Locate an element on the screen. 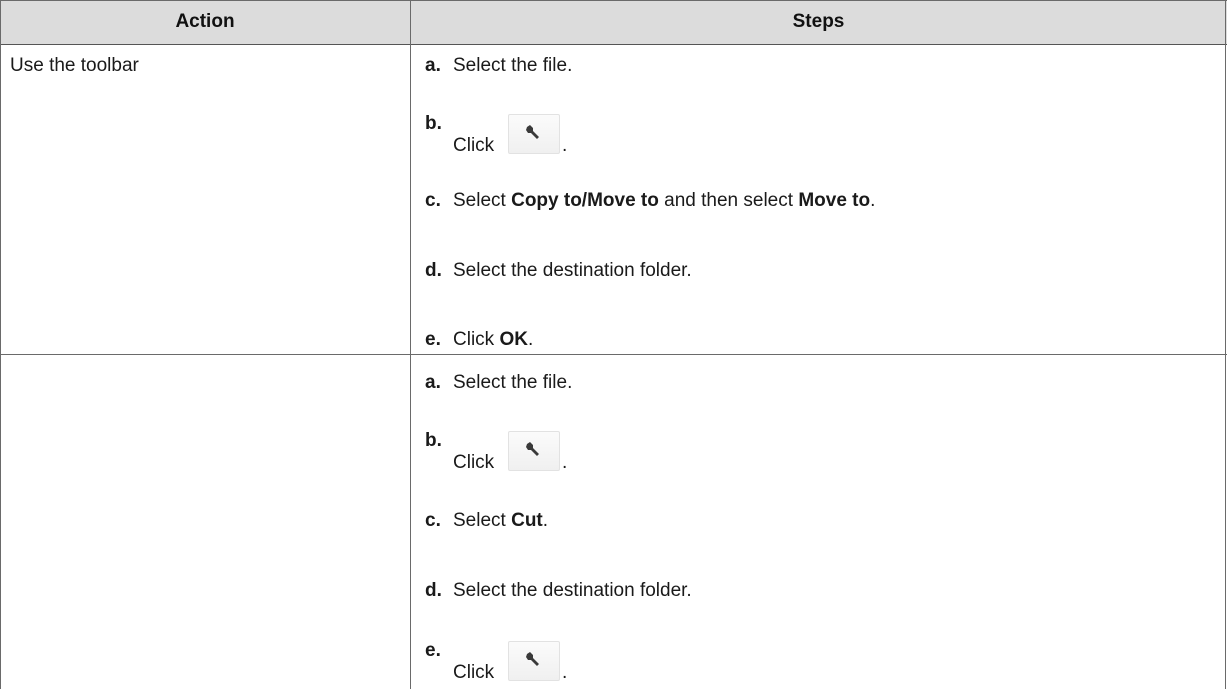  table-top-border is located at coordinates (613, 0).